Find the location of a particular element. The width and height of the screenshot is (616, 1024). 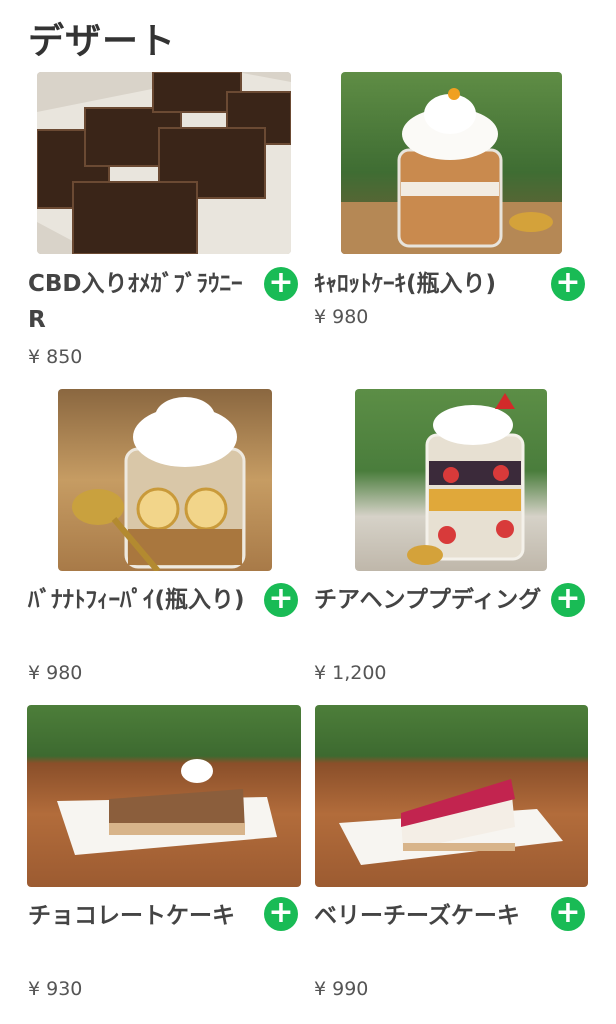

add-to-cart-button-chocolate-cake: + is located at coordinates (281, 914).